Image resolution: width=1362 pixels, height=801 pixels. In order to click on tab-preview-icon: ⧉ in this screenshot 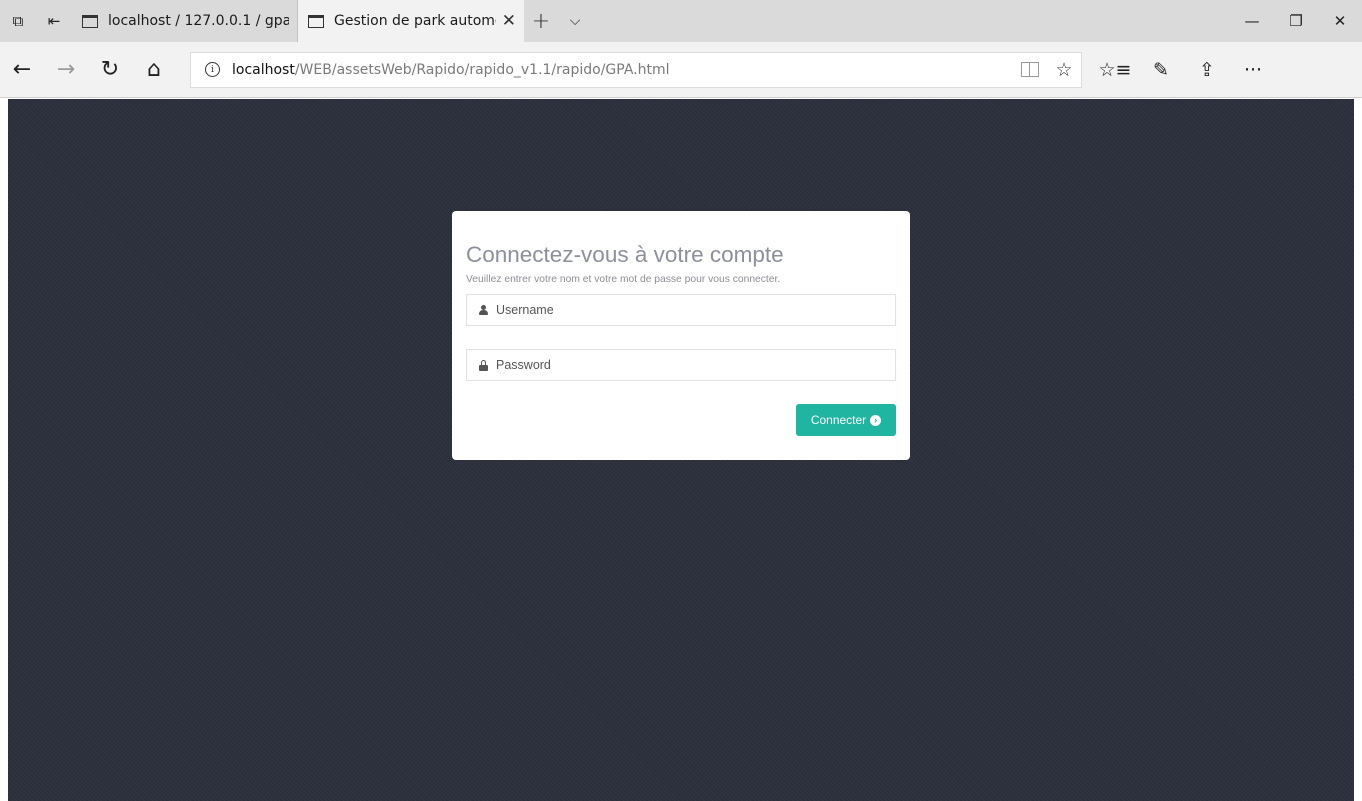, I will do `click(18, 21)`.